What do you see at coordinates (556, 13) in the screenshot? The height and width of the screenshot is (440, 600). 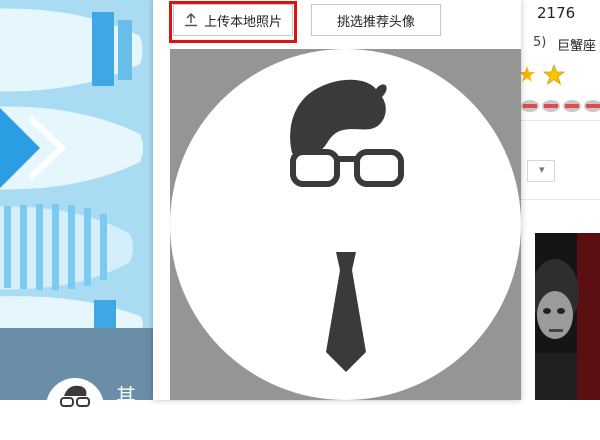 I see `user-id-partial: 2176` at bounding box center [556, 13].